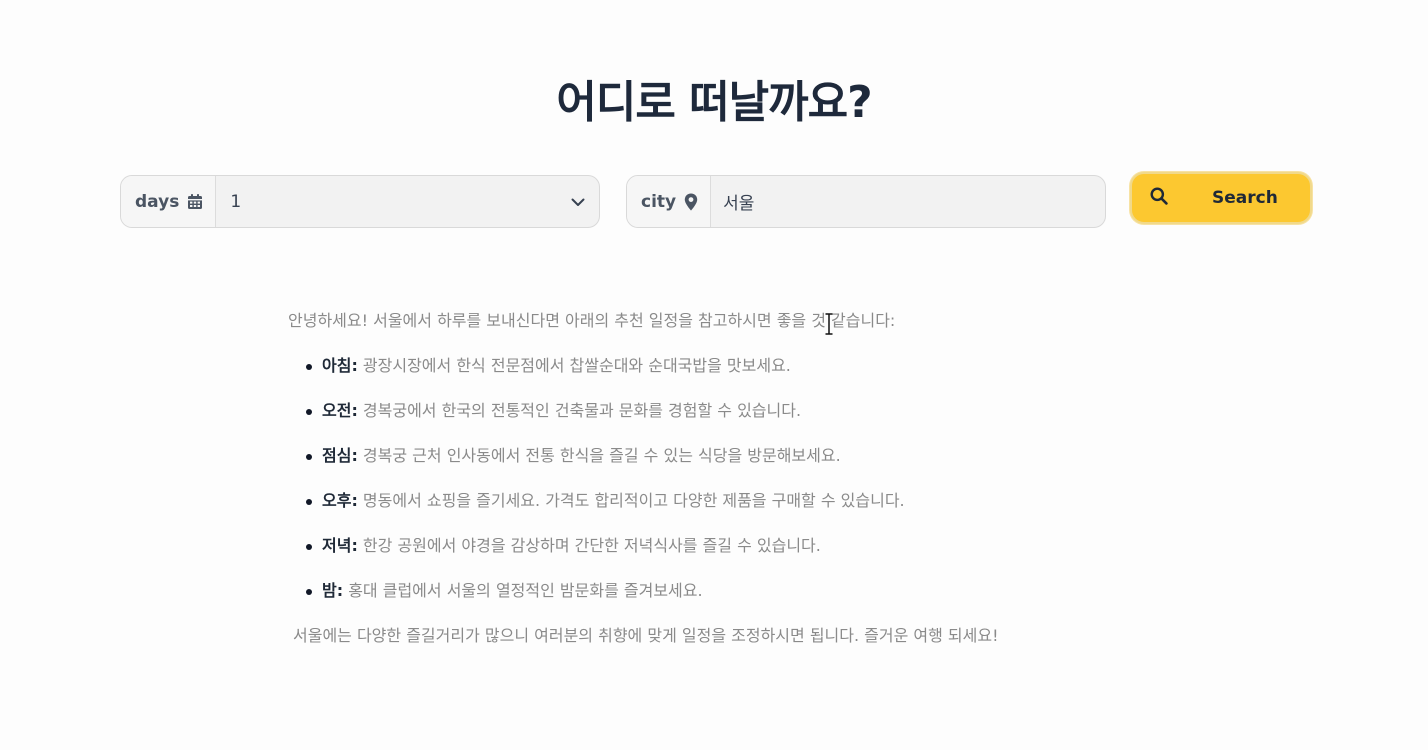 The image size is (1428, 750). I want to click on search-button: Search, so click(1221, 198).